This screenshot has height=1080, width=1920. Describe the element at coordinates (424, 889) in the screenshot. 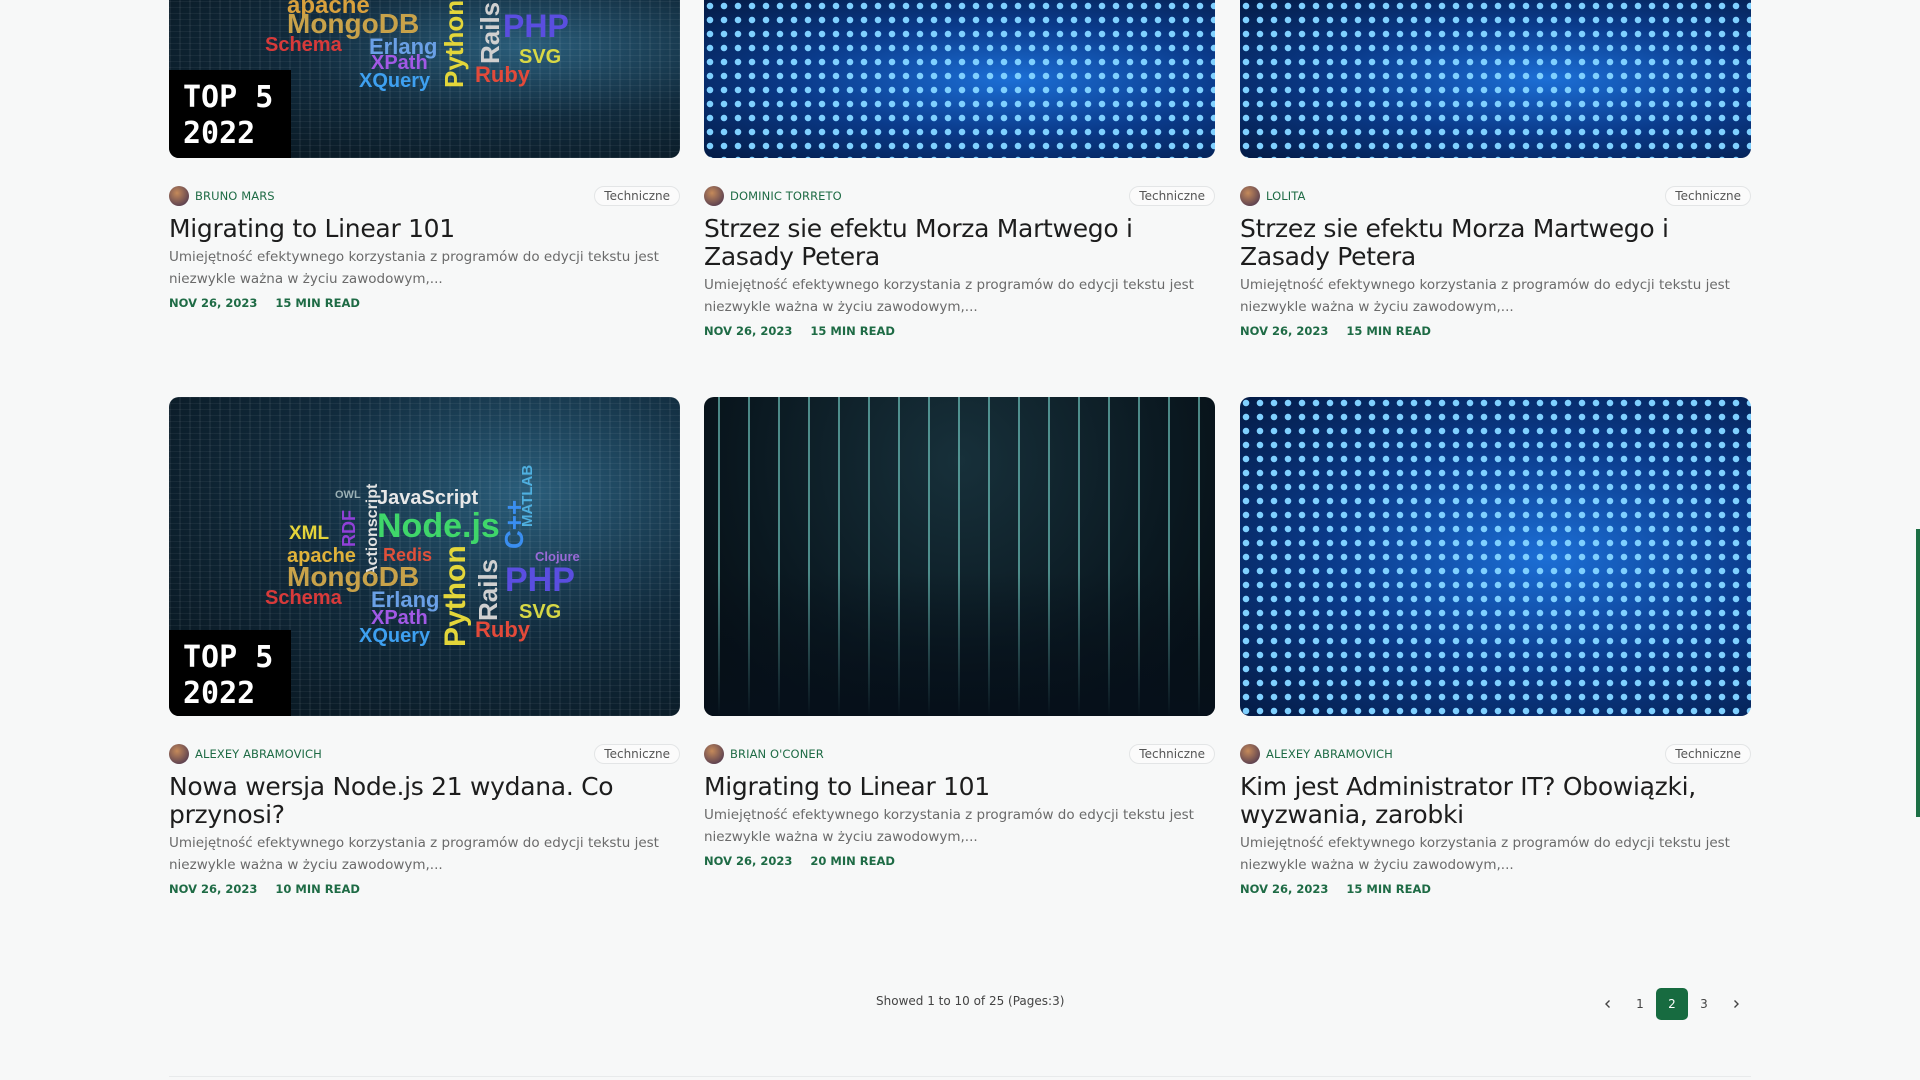

I see `post-info: NOV 26, 2023 10 MIN READ` at that location.